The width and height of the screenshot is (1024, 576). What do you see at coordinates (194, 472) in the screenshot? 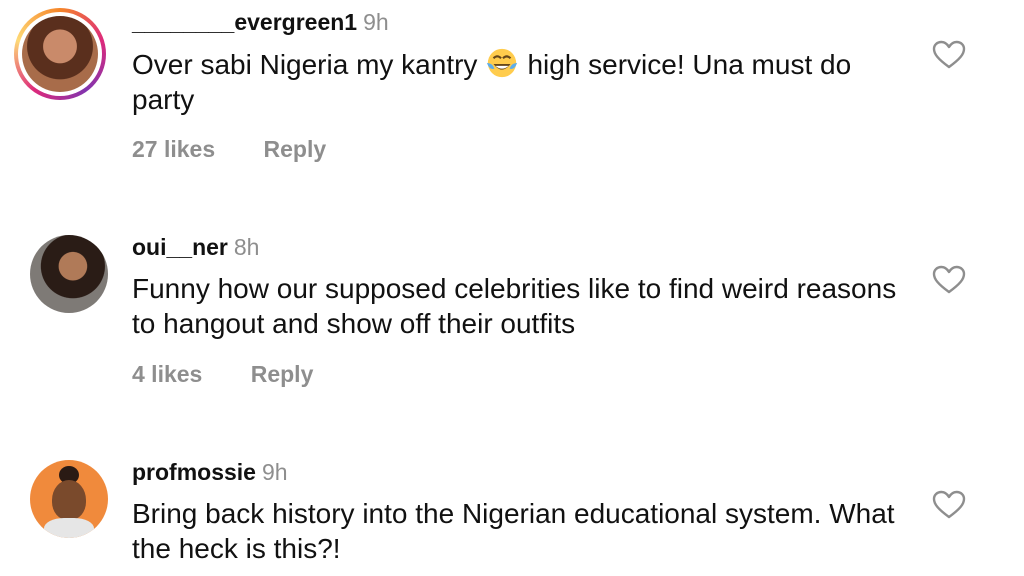
I see `comment-username: profmossie` at bounding box center [194, 472].